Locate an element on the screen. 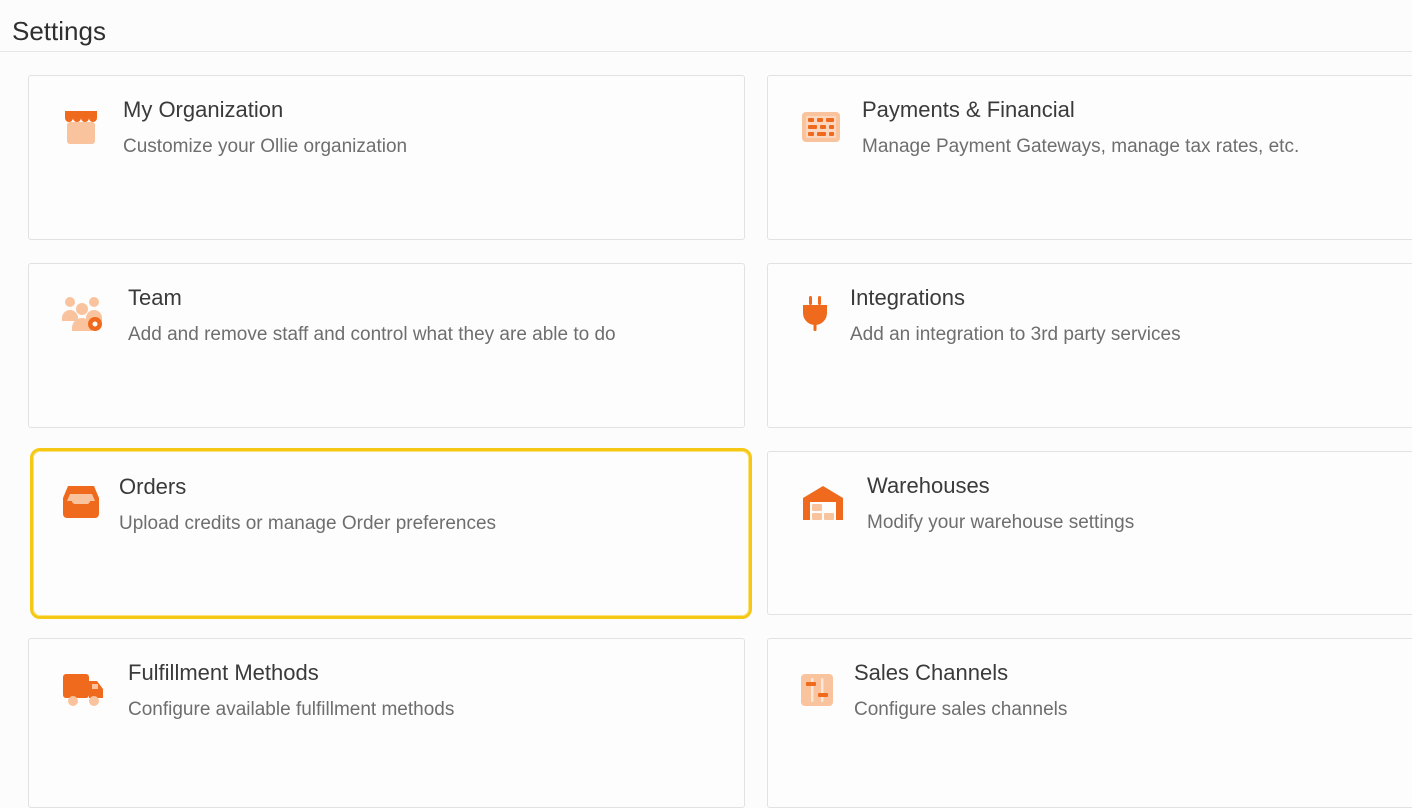  card-title: Orders is located at coordinates (153, 486).